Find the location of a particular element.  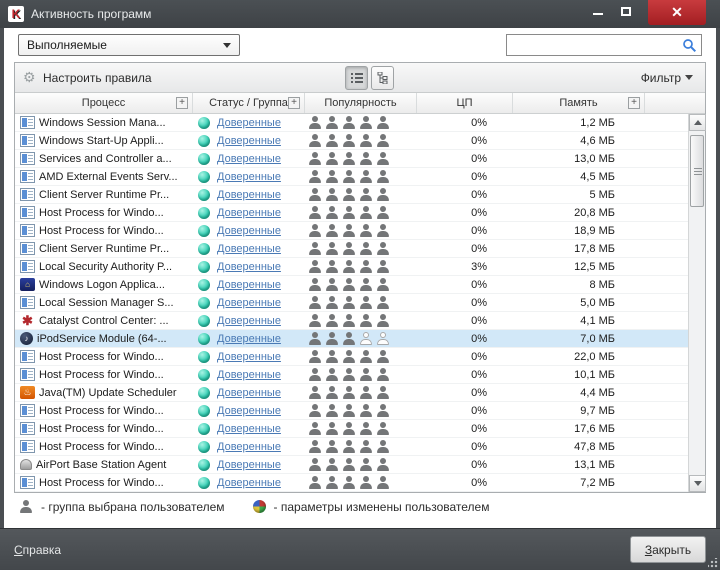

popularity-cell is located at coordinates (361, 446).